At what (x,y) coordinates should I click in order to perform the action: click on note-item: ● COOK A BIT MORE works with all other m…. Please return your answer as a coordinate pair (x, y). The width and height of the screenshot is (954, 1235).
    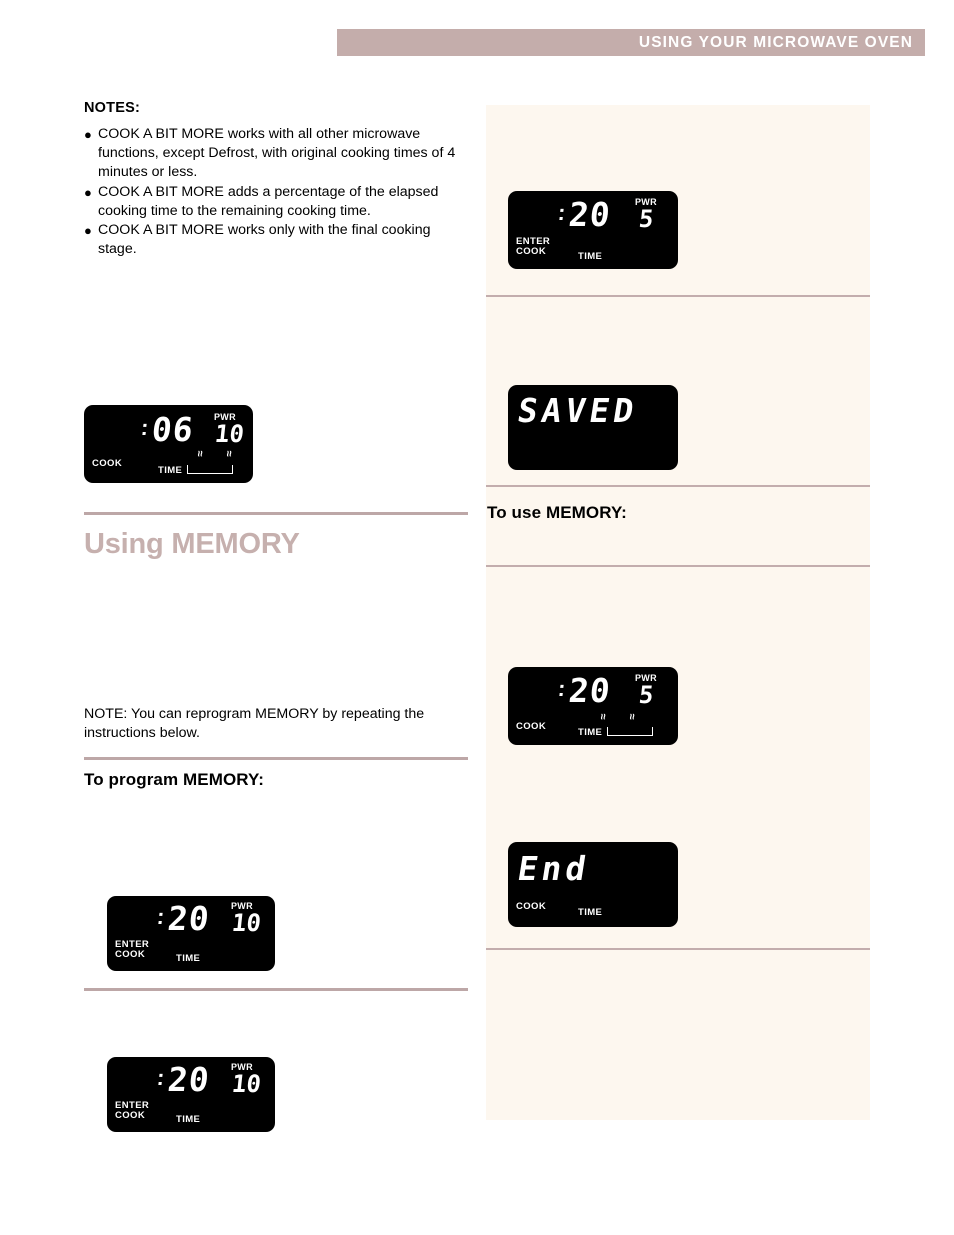
    Looking at the image, I should click on (276, 153).